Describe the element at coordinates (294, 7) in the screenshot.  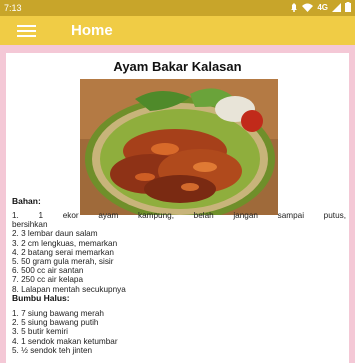
I see `notification-icon` at that location.